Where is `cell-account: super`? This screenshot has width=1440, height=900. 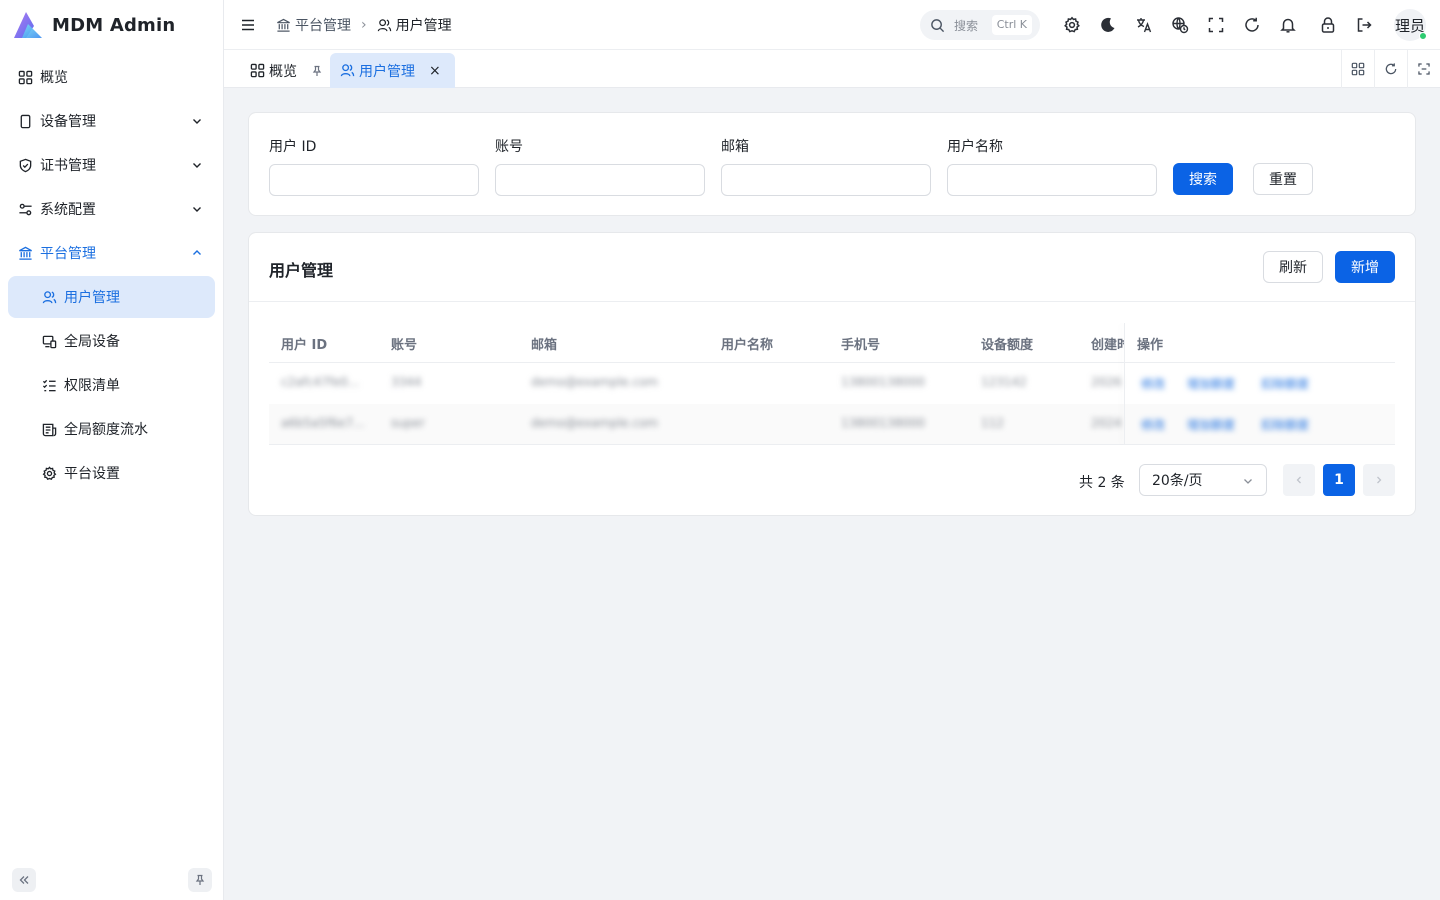 cell-account: super is located at coordinates (408, 423).